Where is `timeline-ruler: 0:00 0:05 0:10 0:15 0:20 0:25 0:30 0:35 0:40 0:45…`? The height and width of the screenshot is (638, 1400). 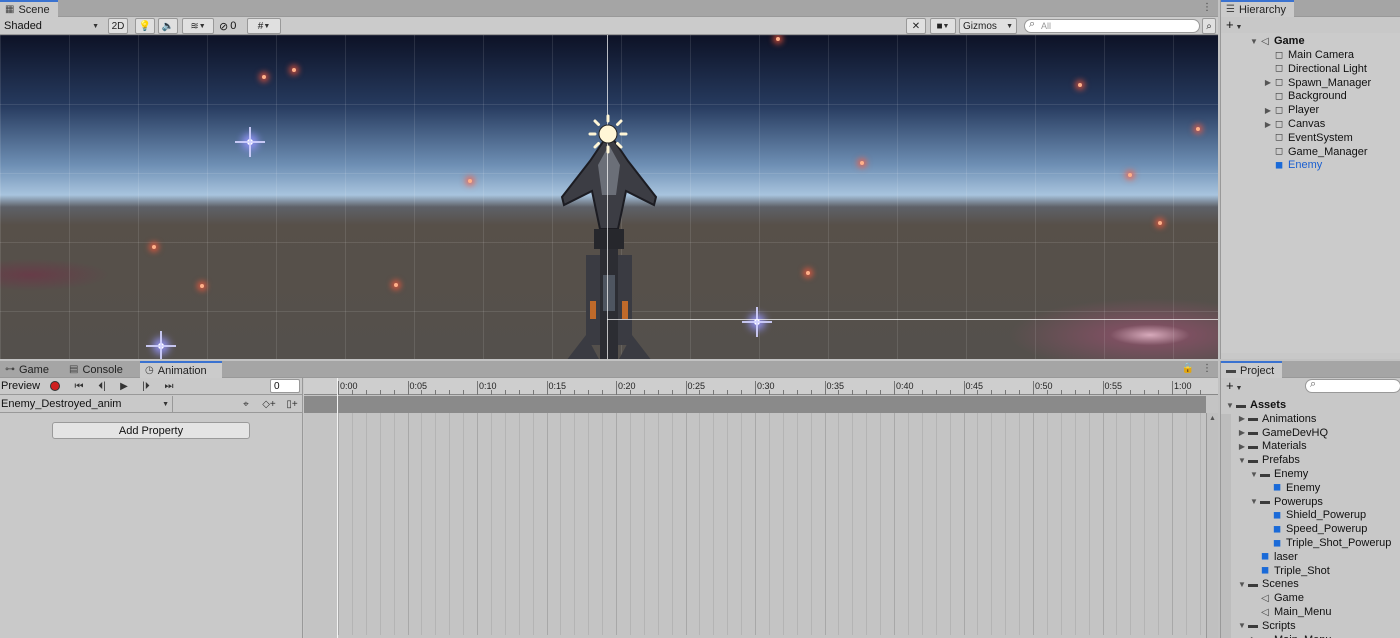 timeline-ruler: 0:00 0:05 0:10 0:15 0:20 0:25 0:30 0:35 0:40 0:45… is located at coordinates (761, 386).